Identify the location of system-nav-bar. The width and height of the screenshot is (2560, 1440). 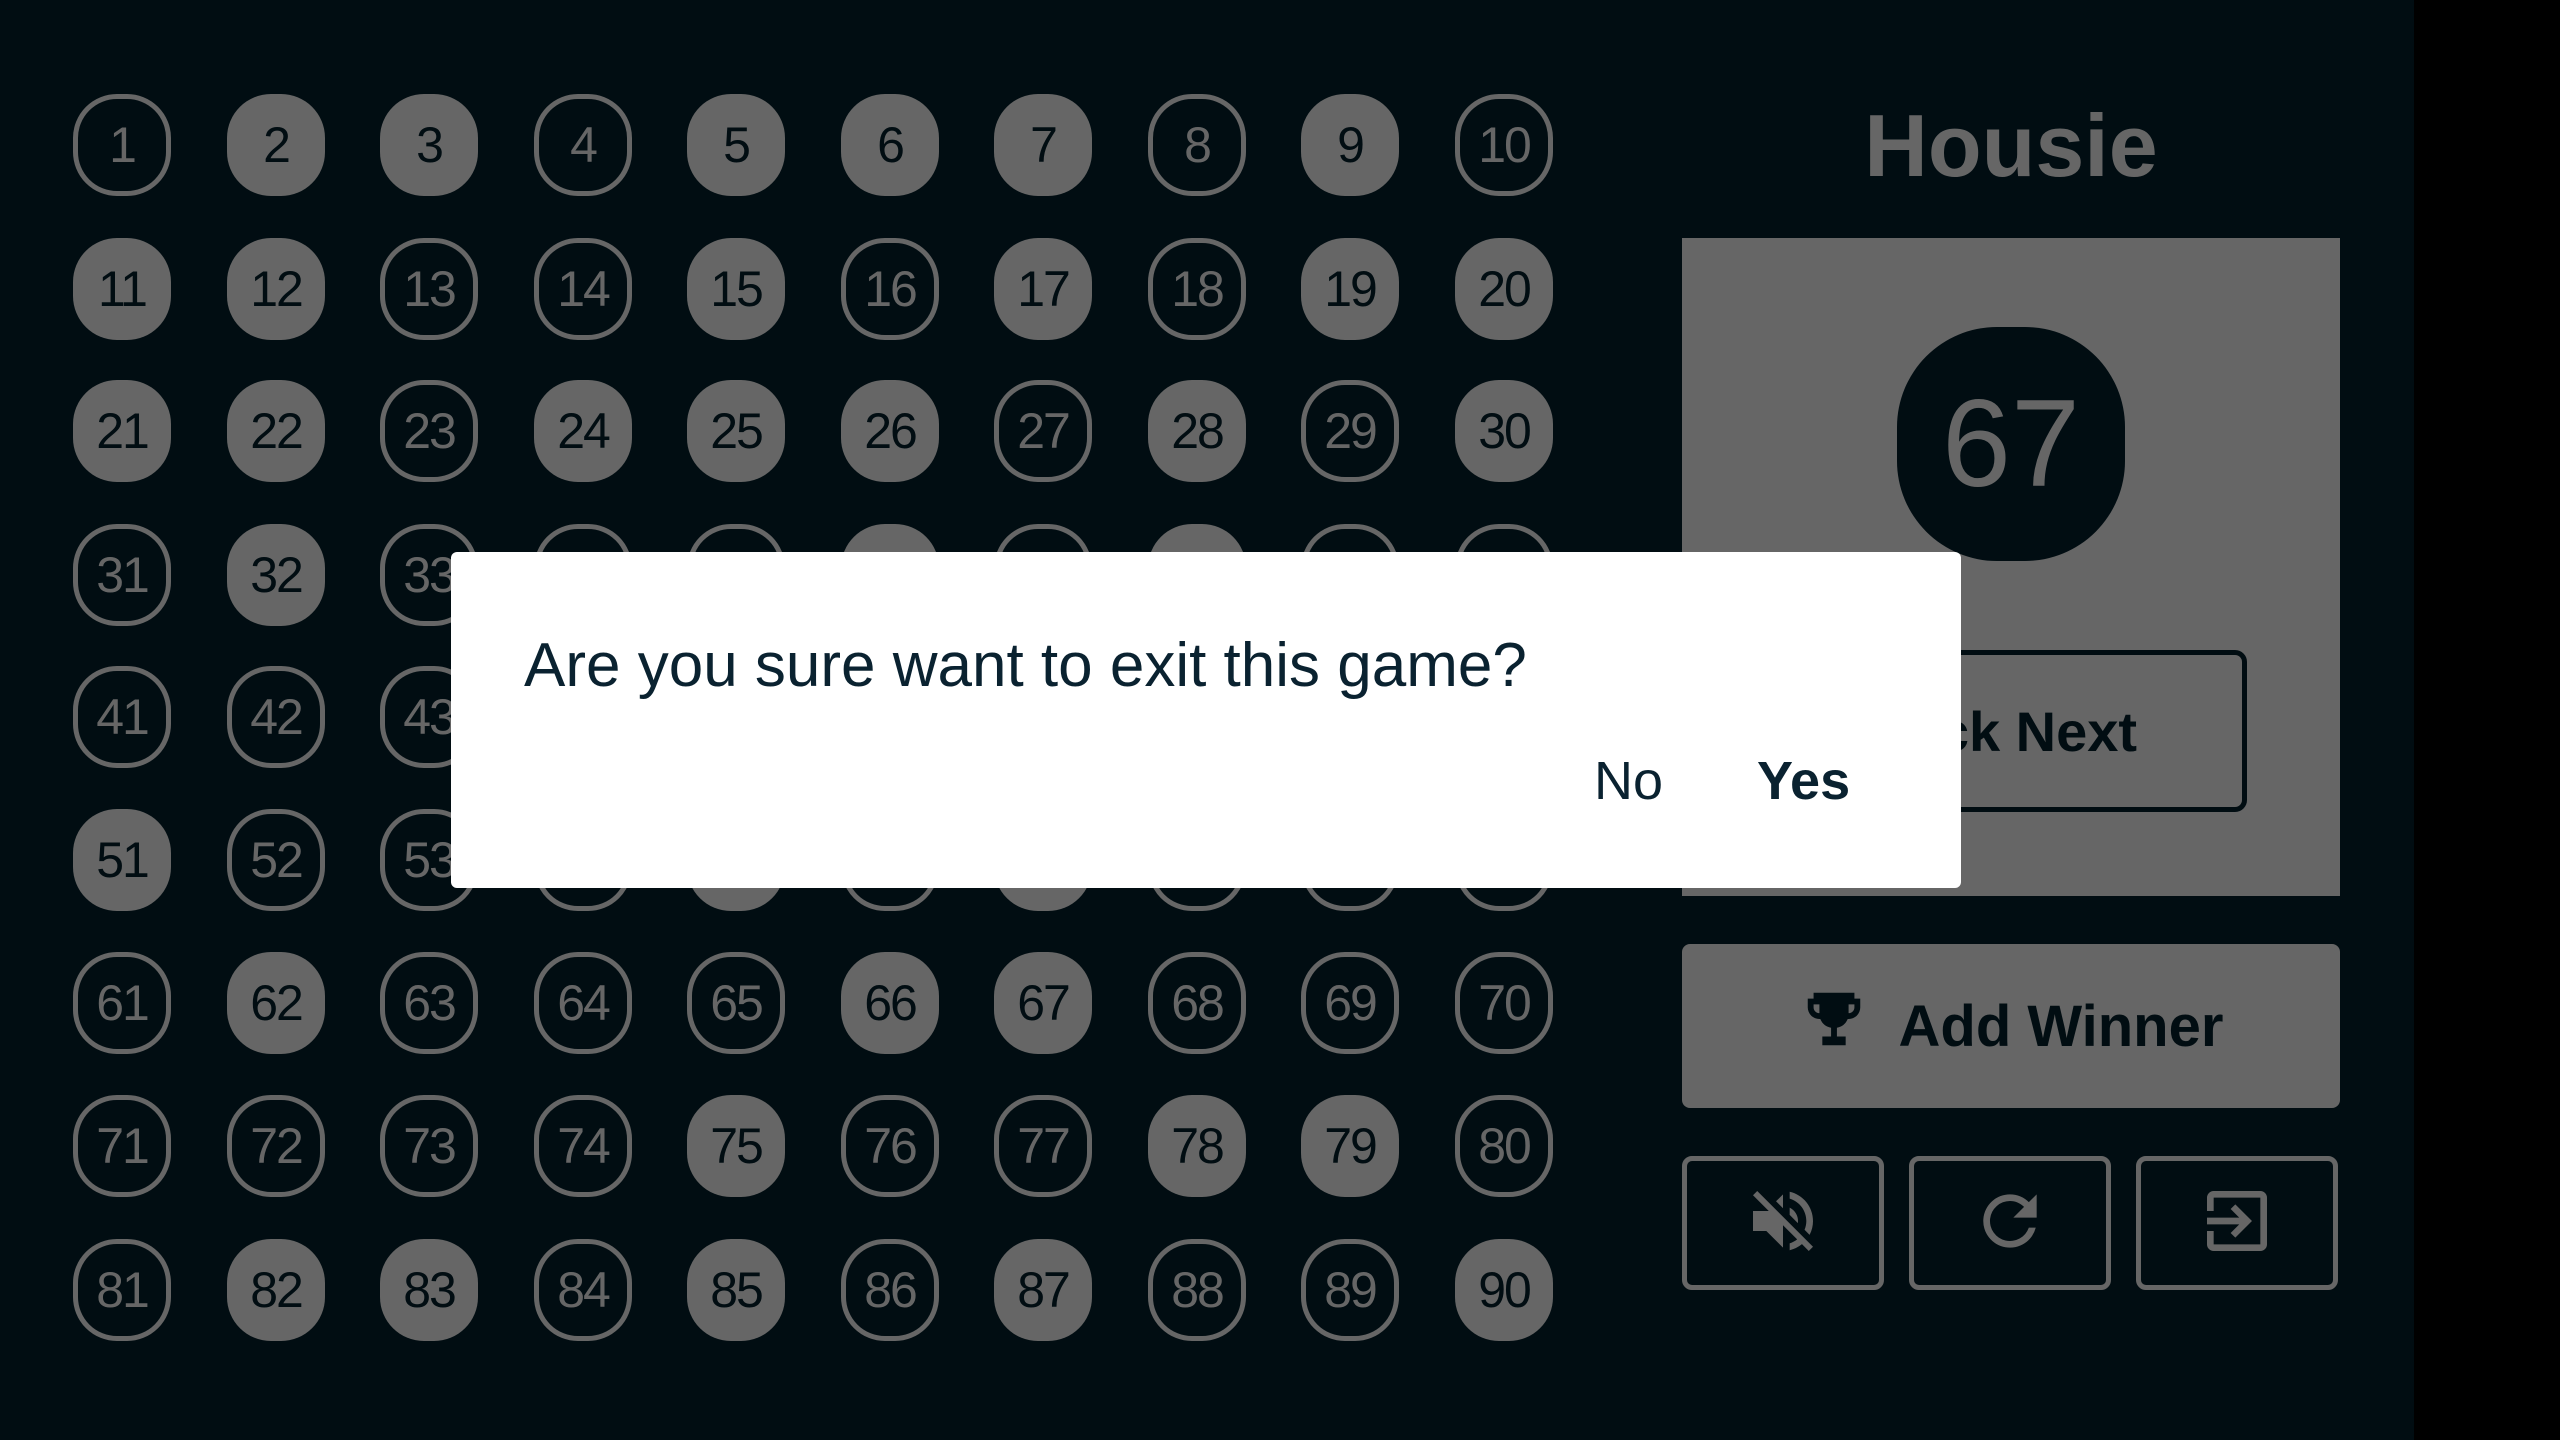
(2487, 720).